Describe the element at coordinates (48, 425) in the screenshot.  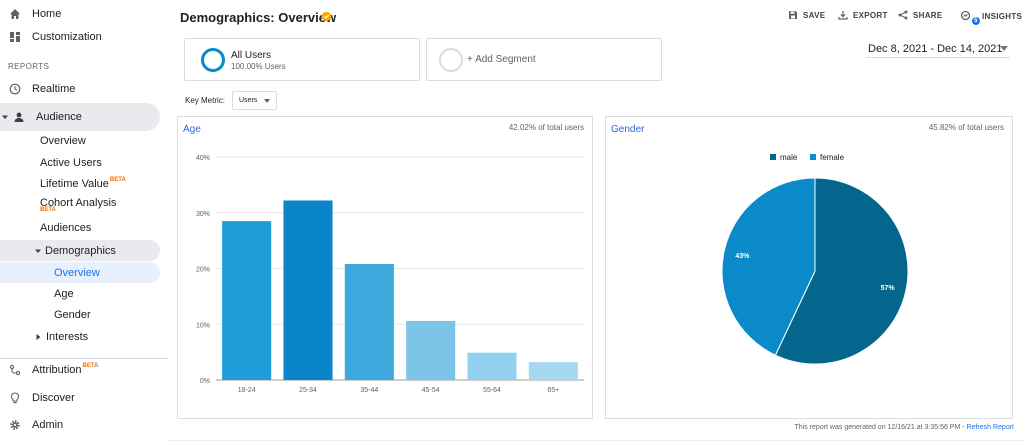
I see `nav-admin-label: Admin` at that location.